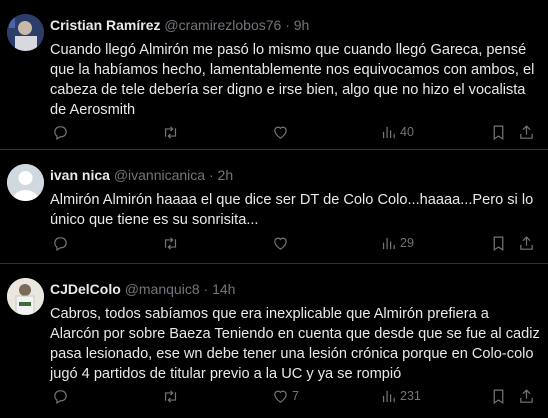 The image size is (548, 418). What do you see at coordinates (226, 175) in the screenshot?
I see `timestamp: 2h` at bounding box center [226, 175].